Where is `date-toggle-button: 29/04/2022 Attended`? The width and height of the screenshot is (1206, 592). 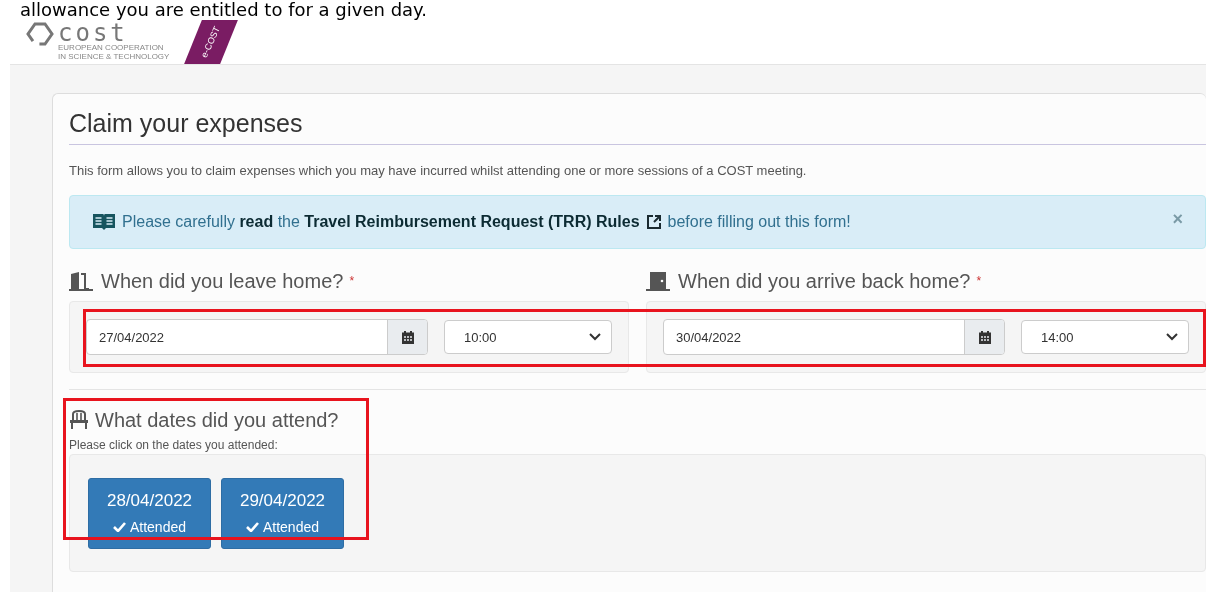
date-toggle-button: 29/04/2022 Attended is located at coordinates (282, 513).